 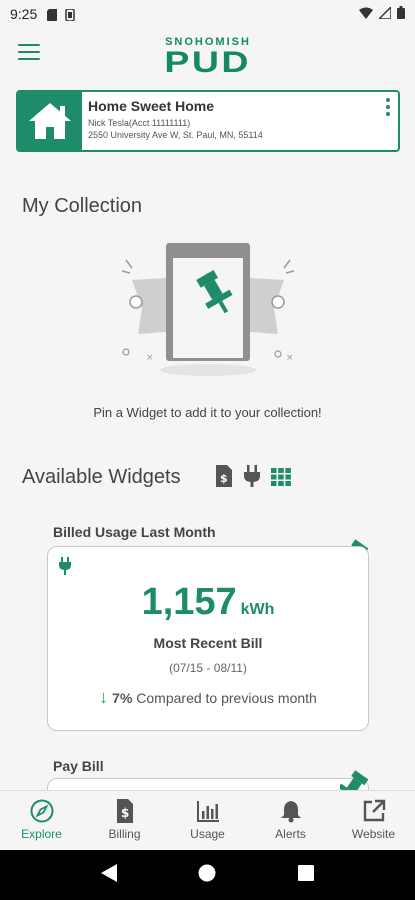 I want to click on plug-icon, so click(x=65, y=566).